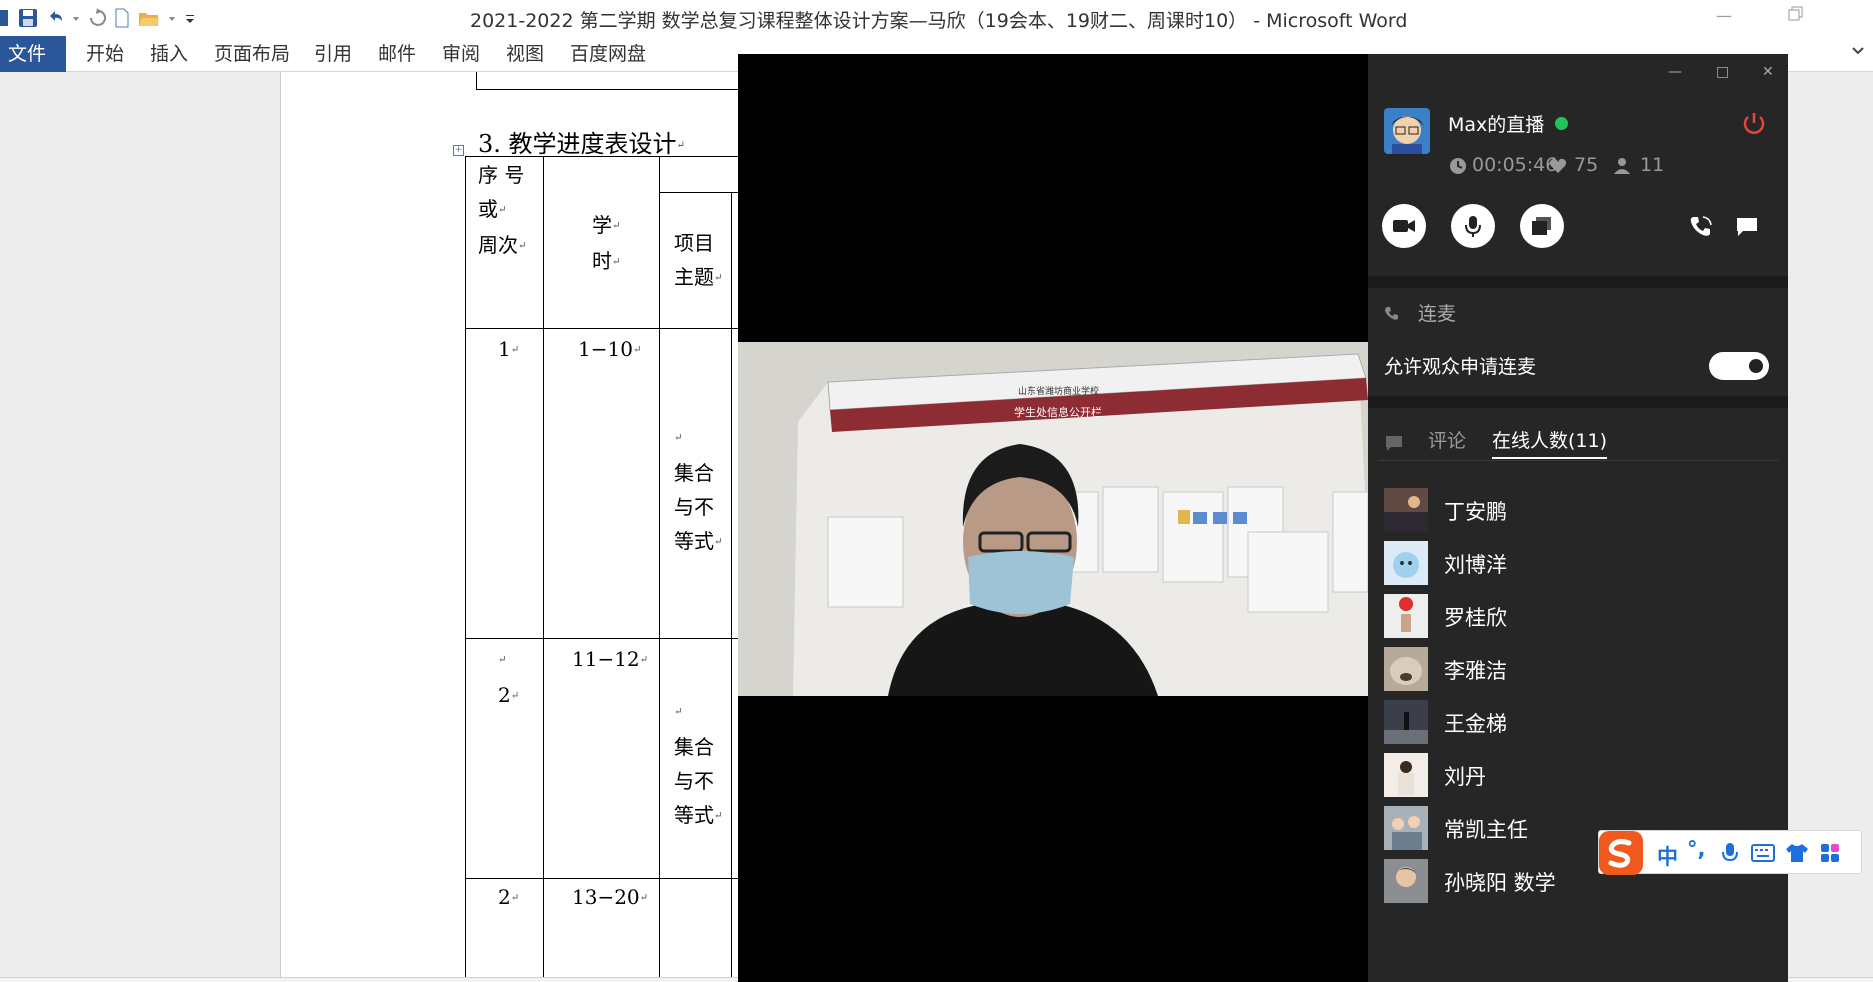  Describe the element at coordinates (1584, 776) in the screenshot. I see `list-item: 刘丹` at that location.